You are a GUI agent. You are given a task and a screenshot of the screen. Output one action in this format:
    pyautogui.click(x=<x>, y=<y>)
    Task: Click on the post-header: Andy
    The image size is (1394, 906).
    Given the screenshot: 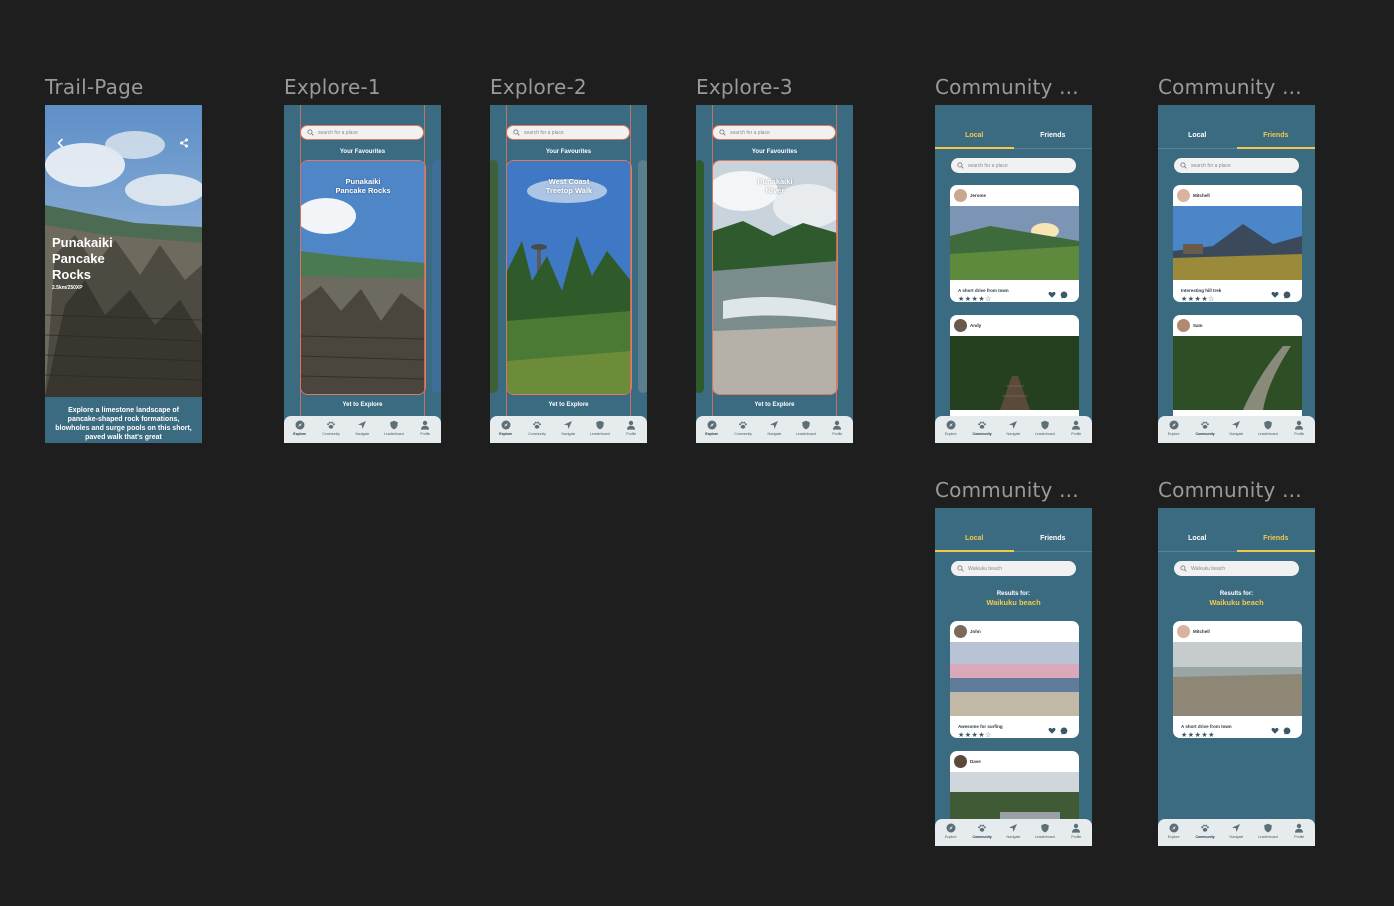 What is the action you would take?
    pyautogui.click(x=1014, y=325)
    